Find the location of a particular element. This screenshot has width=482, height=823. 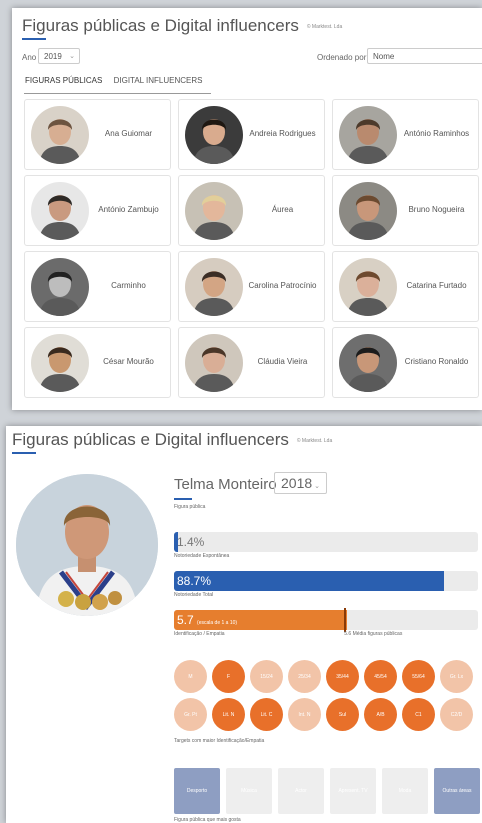

interest-area-tile: Actor is located at coordinates (301, 791).